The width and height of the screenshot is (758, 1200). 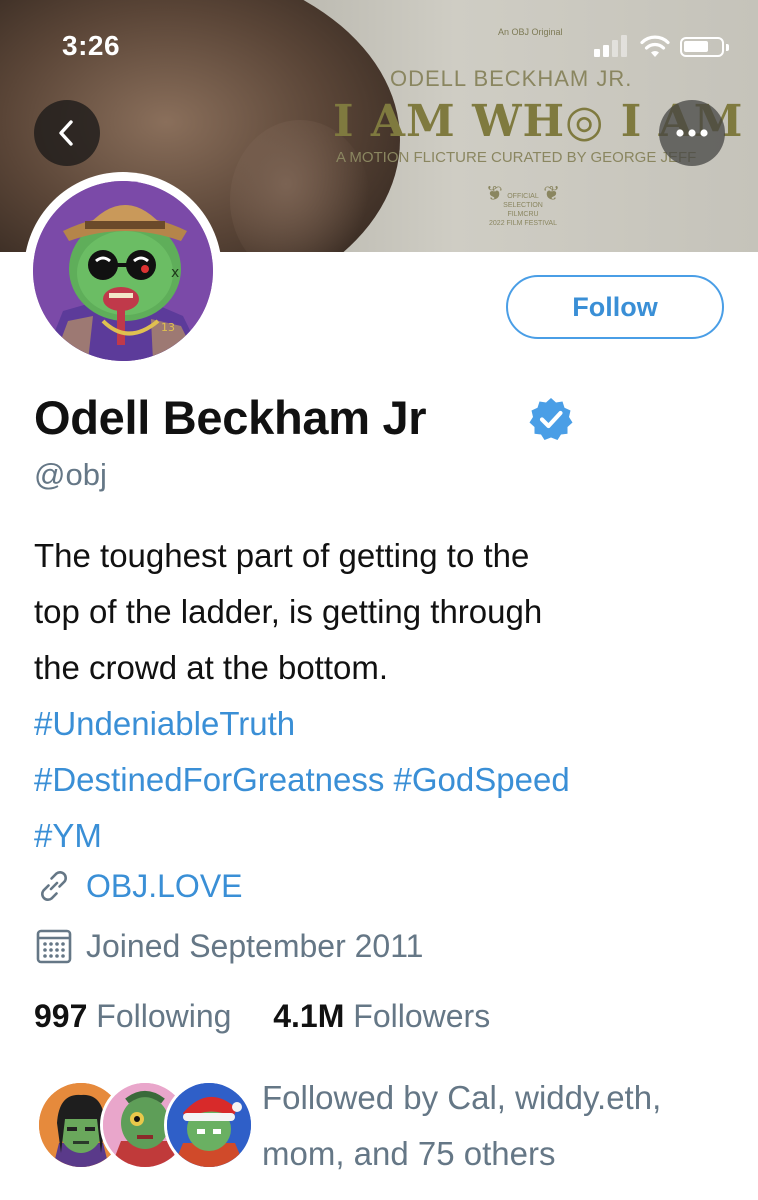 I want to click on profile-handle: @obj, so click(x=70, y=474).